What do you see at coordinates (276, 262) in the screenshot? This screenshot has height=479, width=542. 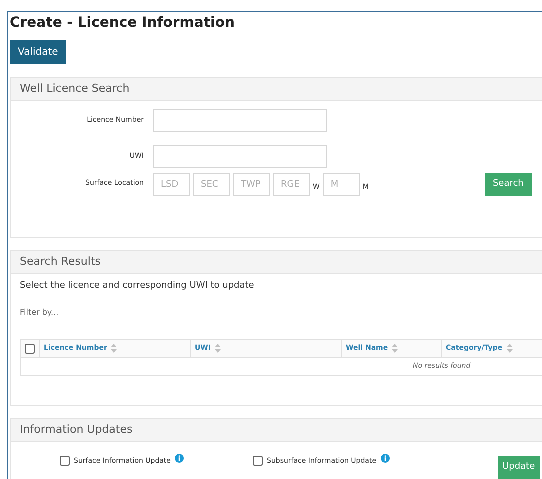 I see `panel-header: Search Results` at bounding box center [276, 262].